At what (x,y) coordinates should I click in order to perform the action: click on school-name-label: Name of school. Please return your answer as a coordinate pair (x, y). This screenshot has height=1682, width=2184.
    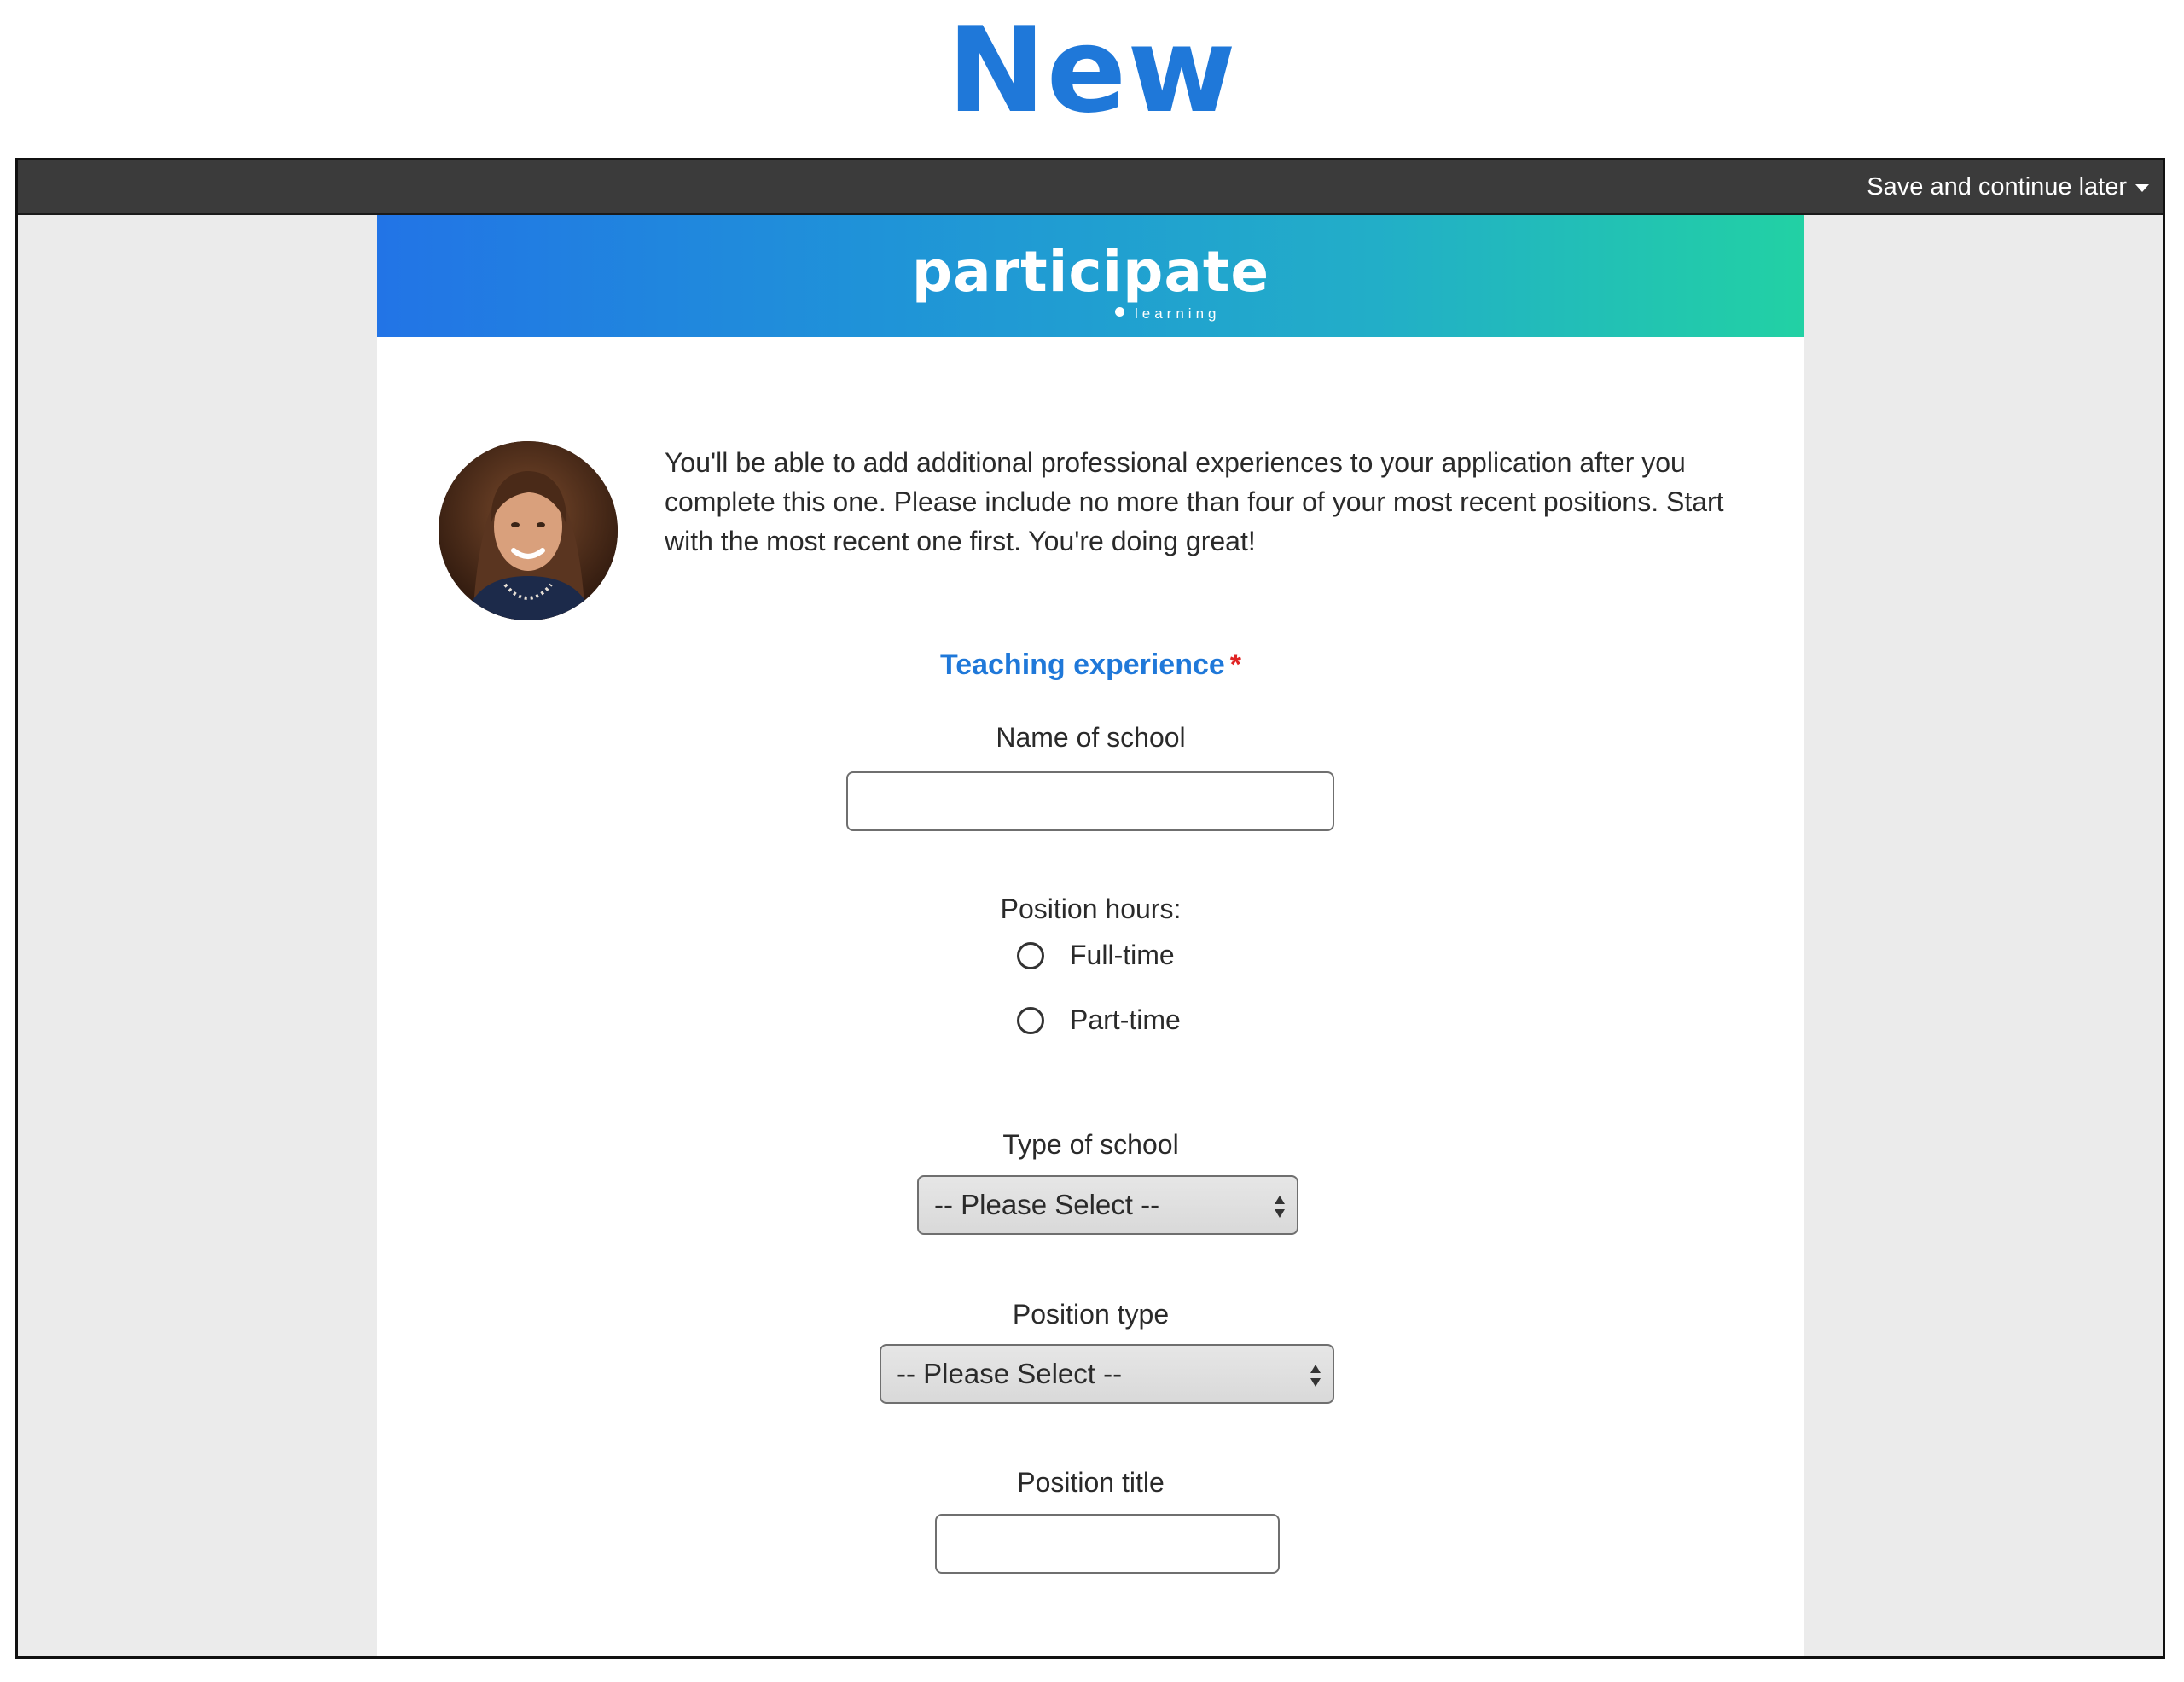
    Looking at the image, I should click on (1091, 738).